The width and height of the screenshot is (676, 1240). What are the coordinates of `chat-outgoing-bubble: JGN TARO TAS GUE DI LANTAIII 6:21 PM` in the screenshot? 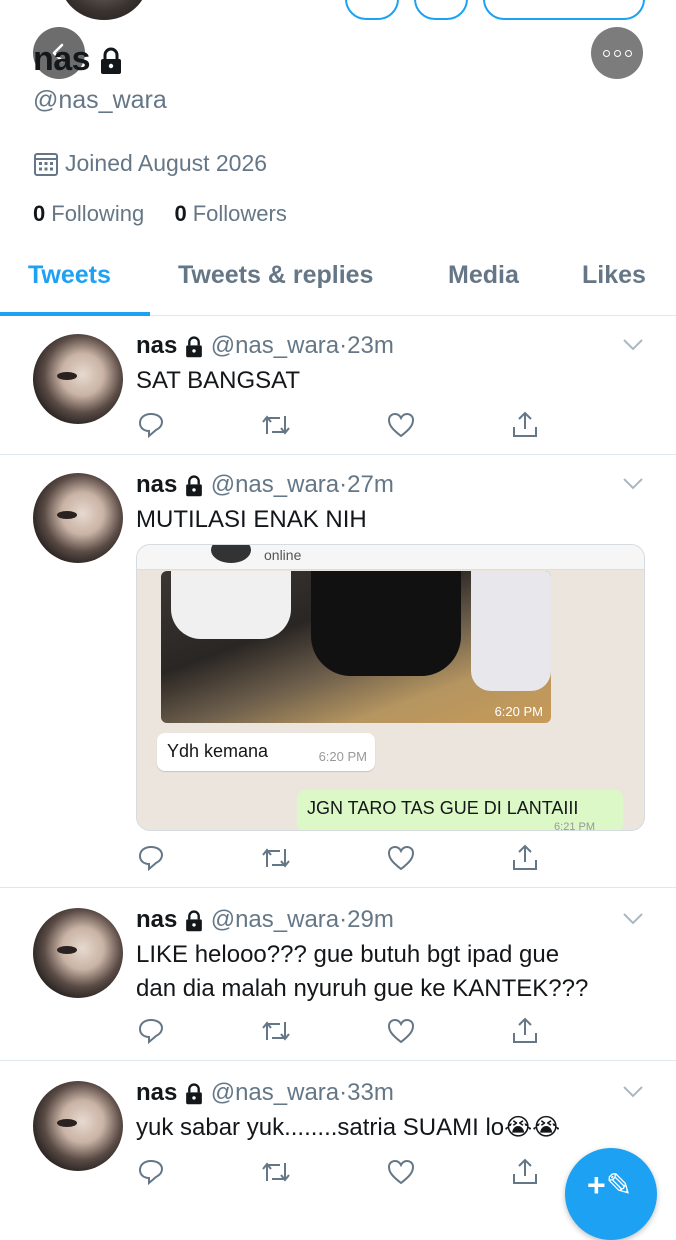 It's located at (460, 810).